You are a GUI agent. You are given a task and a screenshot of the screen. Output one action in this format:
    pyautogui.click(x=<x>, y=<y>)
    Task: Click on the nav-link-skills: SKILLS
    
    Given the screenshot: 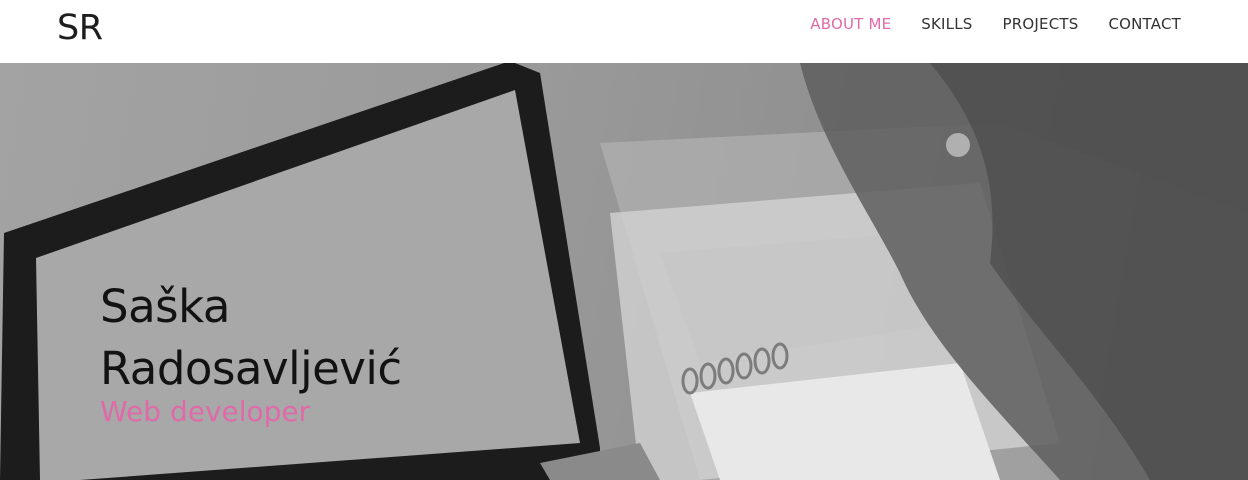 What is the action you would take?
    pyautogui.click(x=946, y=24)
    